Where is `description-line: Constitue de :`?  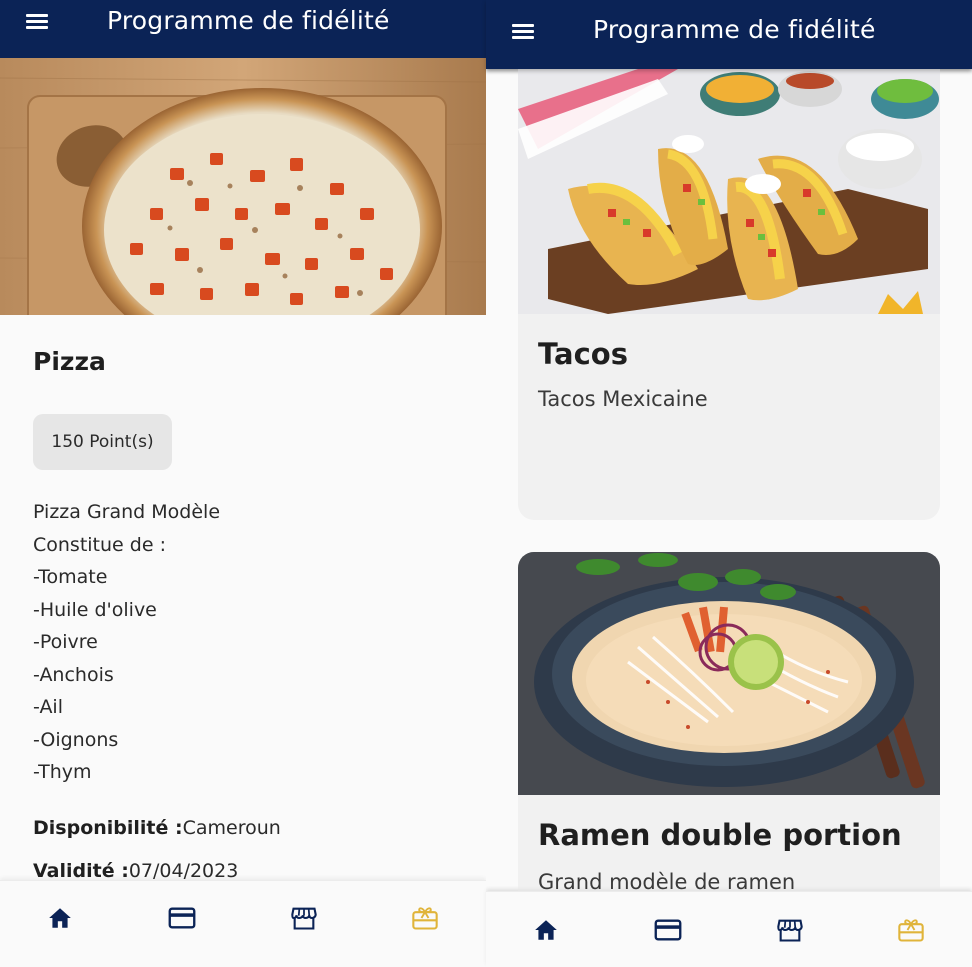 description-line: Constitue de : is located at coordinates (99, 544).